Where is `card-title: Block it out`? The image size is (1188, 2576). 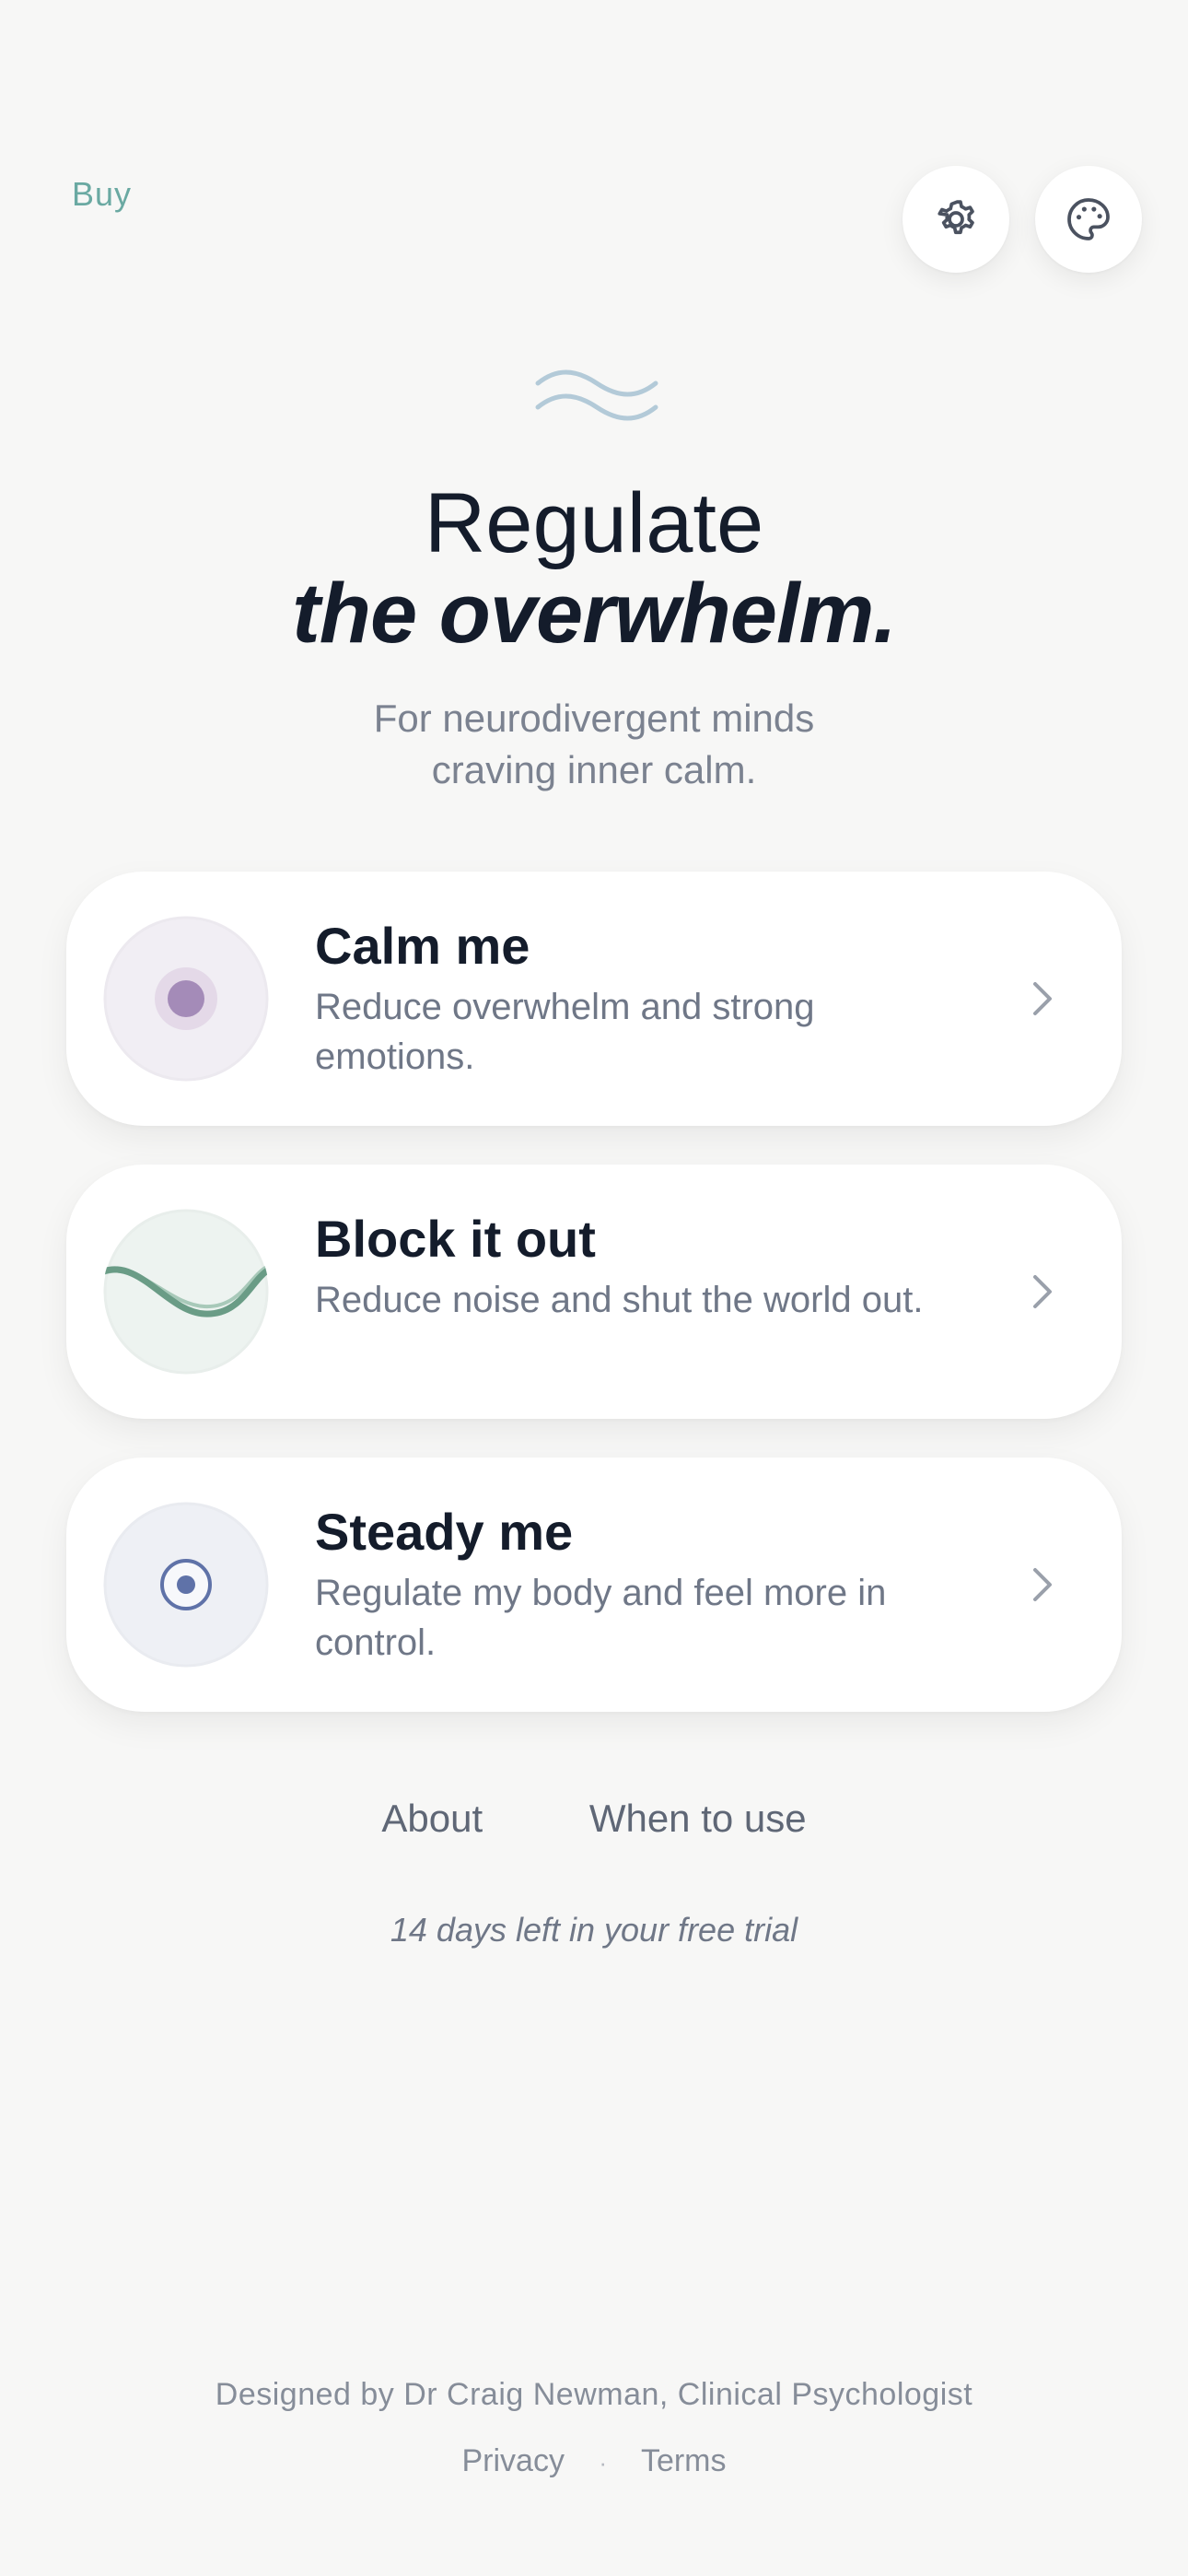
card-title: Block it out is located at coordinates (455, 1239).